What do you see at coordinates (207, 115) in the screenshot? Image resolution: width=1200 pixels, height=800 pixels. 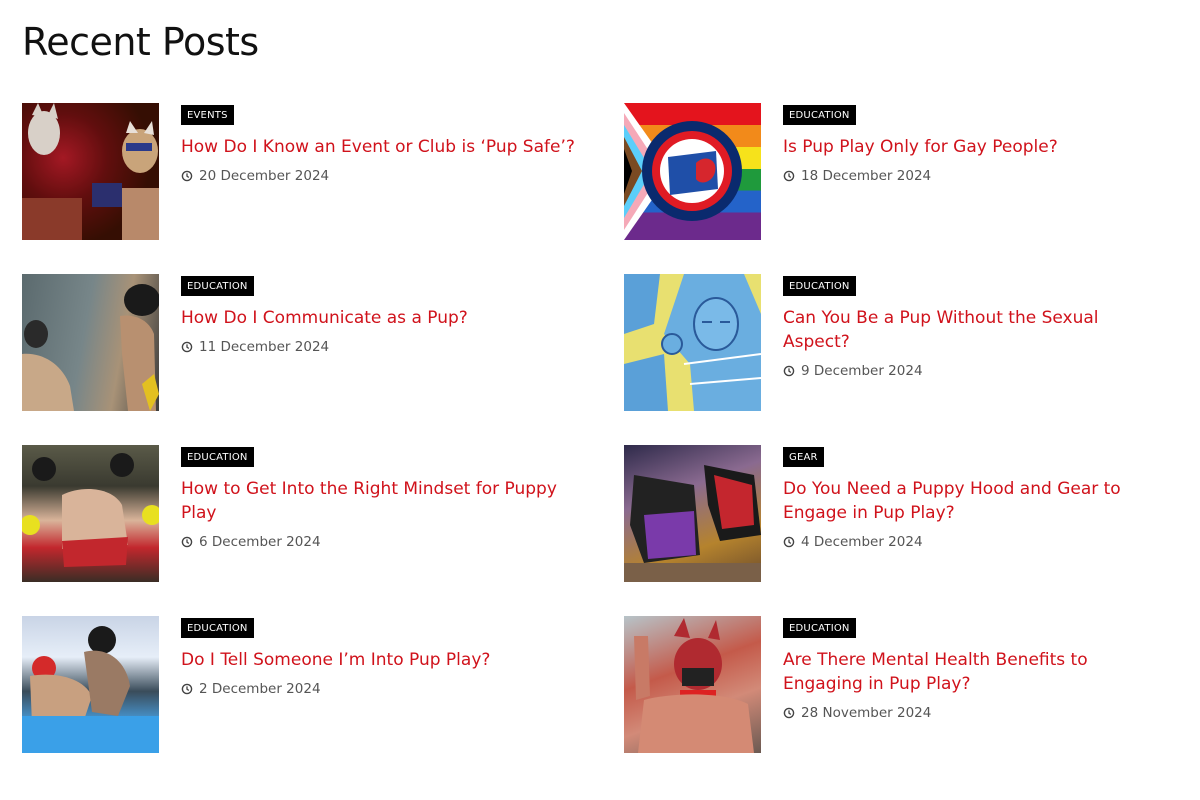 I see `category-badge: EVENTS` at bounding box center [207, 115].